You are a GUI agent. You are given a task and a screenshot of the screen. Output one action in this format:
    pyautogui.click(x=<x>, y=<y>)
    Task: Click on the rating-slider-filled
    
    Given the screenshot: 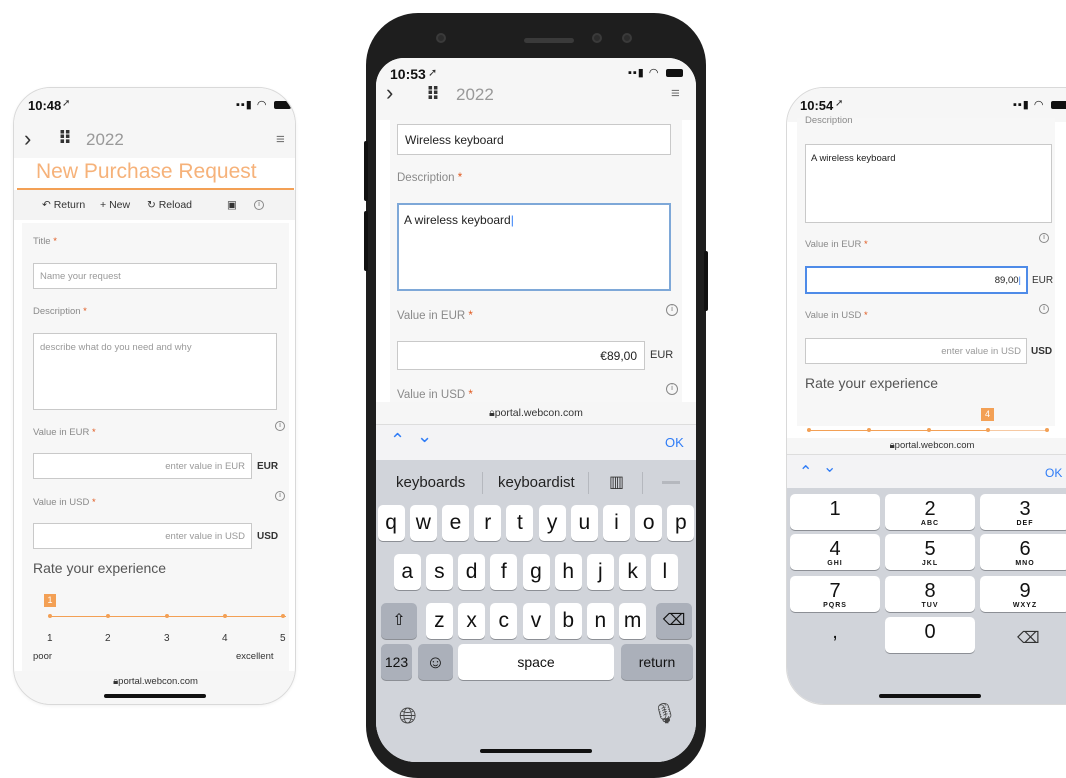 What is the action you would take?
    pyautogui.click(x=897, y=430)
    